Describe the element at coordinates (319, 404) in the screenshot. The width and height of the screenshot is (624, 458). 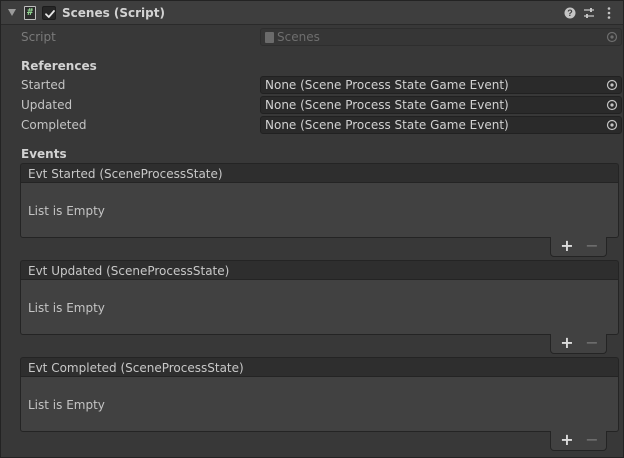
I see `evt-completed-list: List is Empty` at that location.